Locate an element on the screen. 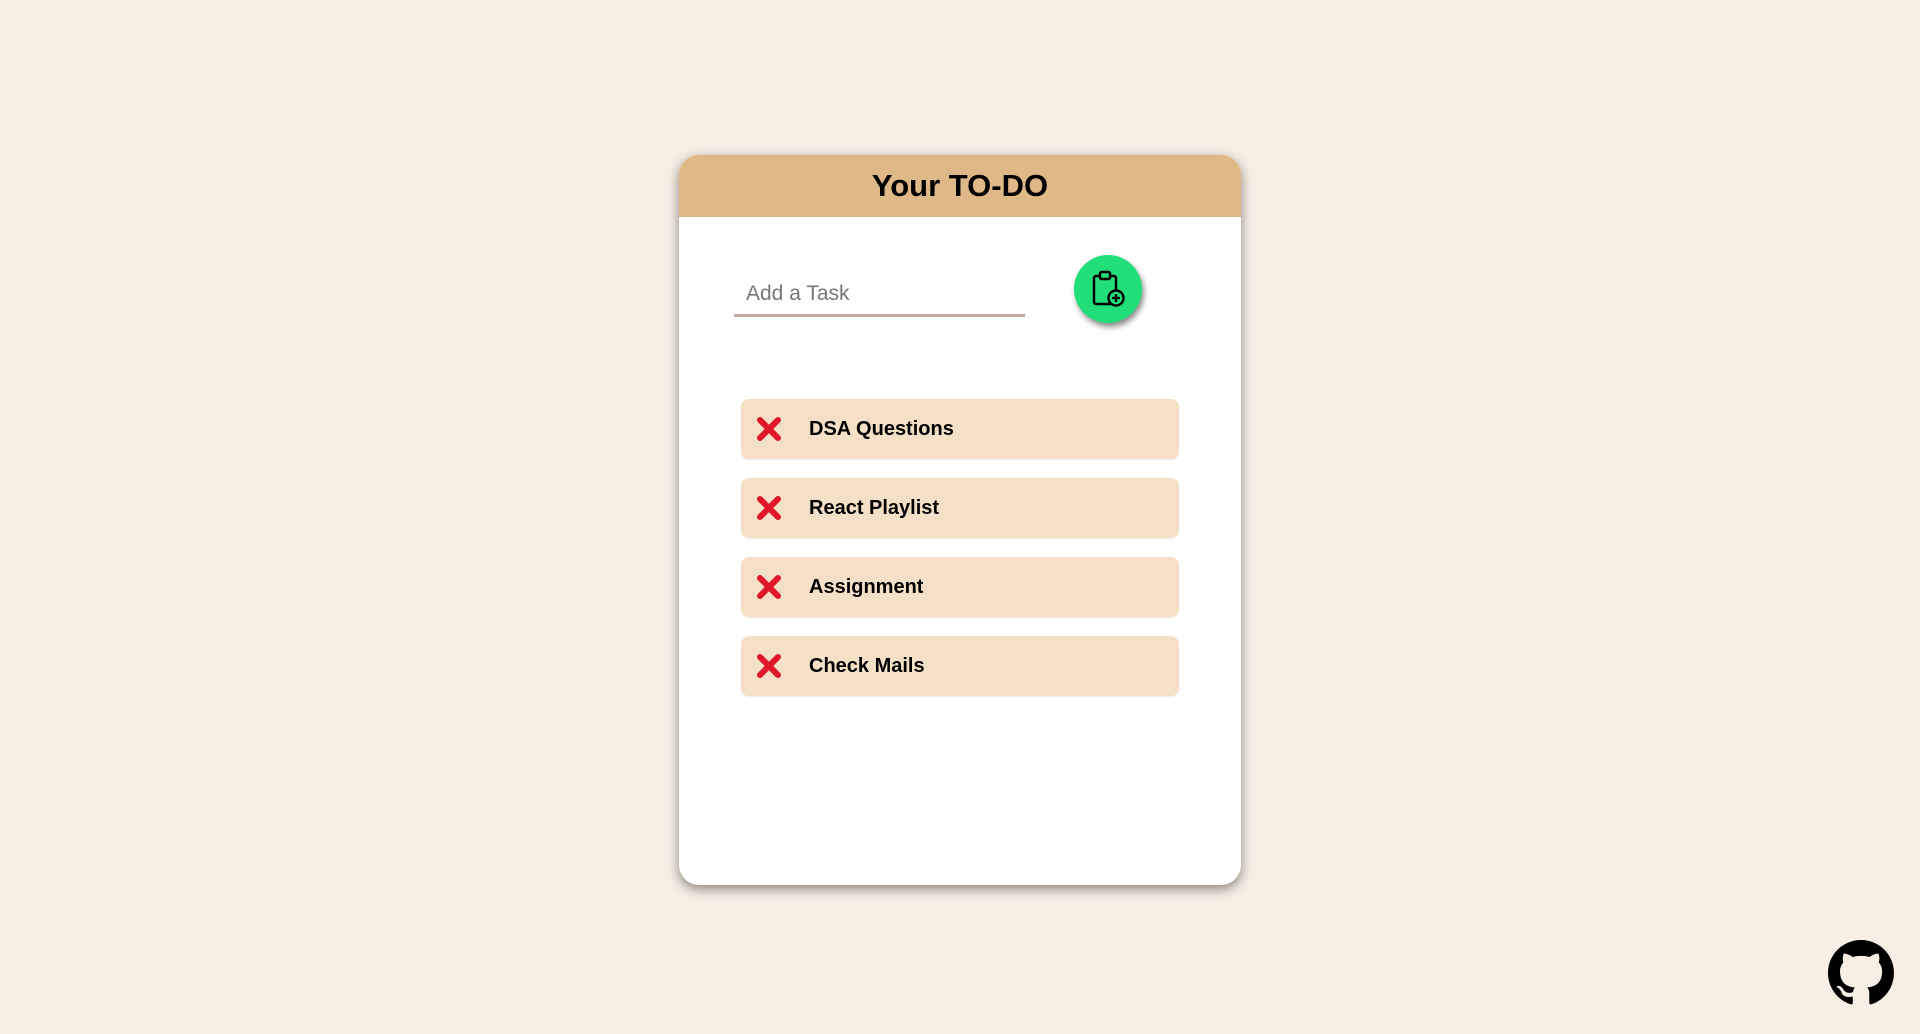  github-link is located at coordinates (1861, 973).